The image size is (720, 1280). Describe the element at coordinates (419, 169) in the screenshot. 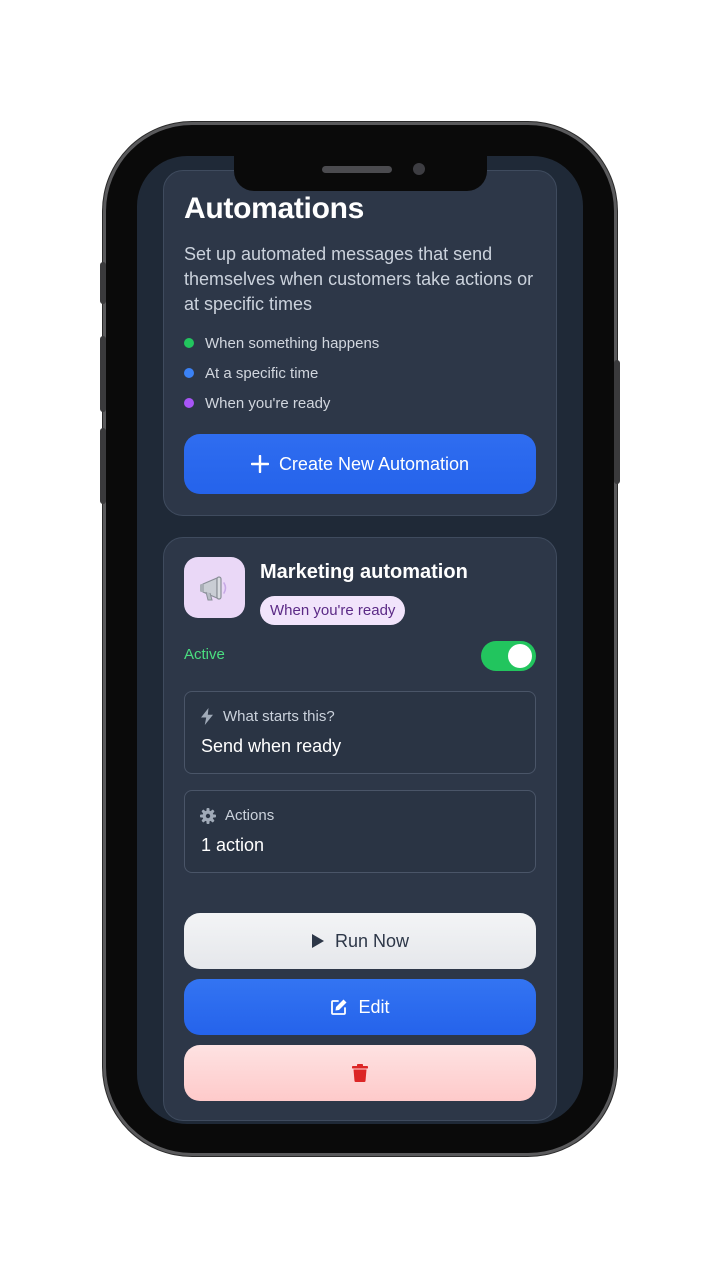

I see `camera` at that location.